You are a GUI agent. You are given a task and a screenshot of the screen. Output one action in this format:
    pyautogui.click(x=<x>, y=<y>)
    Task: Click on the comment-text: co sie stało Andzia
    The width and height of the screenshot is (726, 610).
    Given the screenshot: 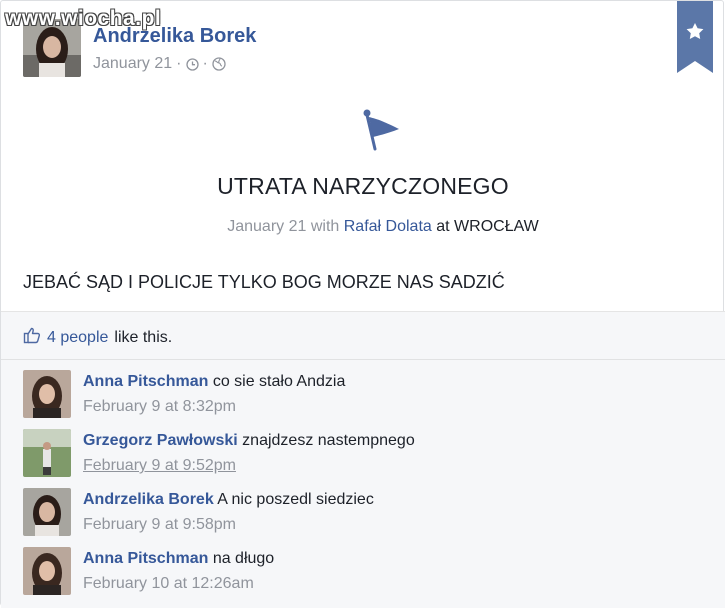 What is the action you would take?
    pyautogui.click(x=279, y=381)
    